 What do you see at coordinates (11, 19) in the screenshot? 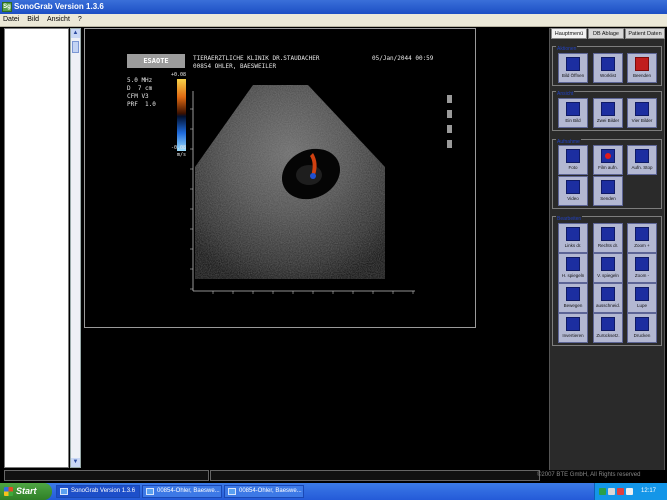
I see `menu-datei: Datei` at bounding box center [11, 19].